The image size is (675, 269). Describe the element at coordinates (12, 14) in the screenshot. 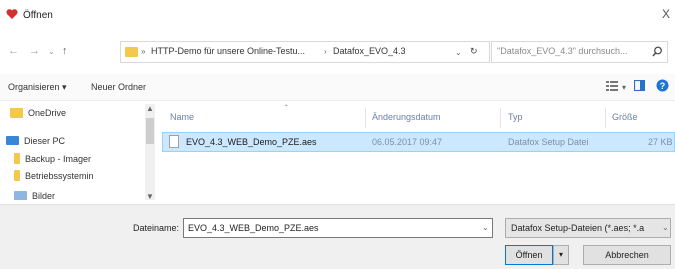

I see `heart-app-icon` at that location.